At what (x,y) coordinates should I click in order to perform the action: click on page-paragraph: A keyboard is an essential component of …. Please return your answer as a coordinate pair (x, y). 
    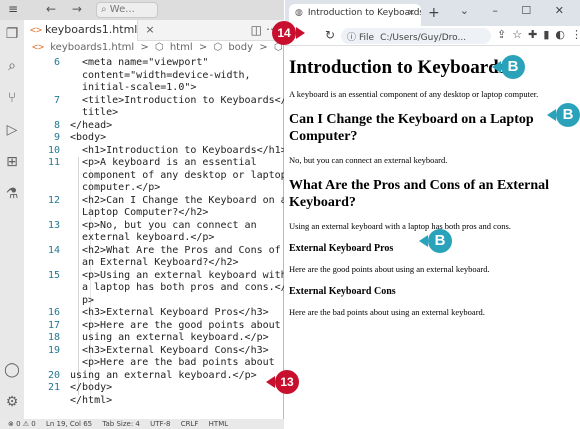
    Looking at the image, I should click on (414, 94).